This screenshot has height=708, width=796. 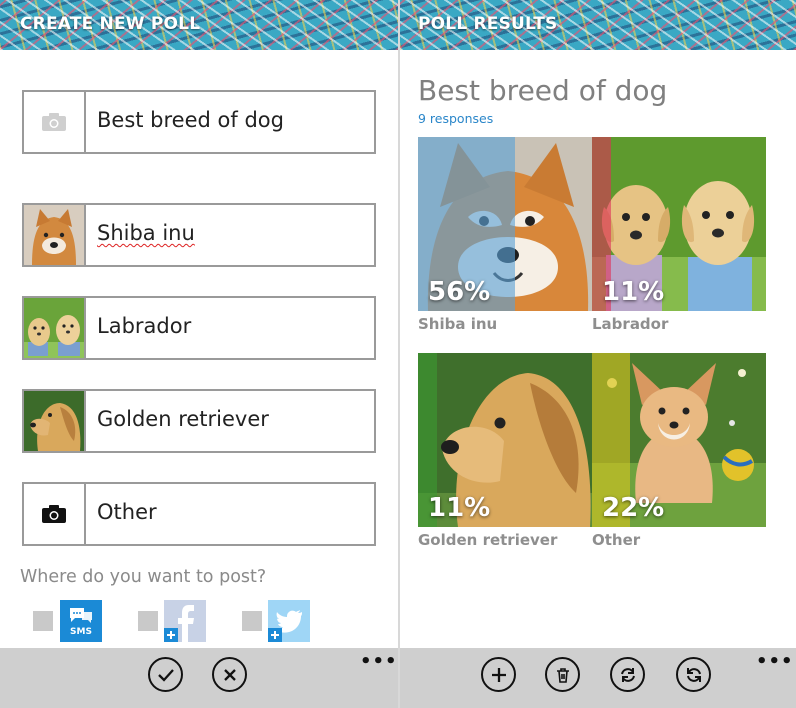 What do you see at coordinates (459, 508) in the screenshot?
I see `golden-percent: 11%` at bounding box center [459, 508].